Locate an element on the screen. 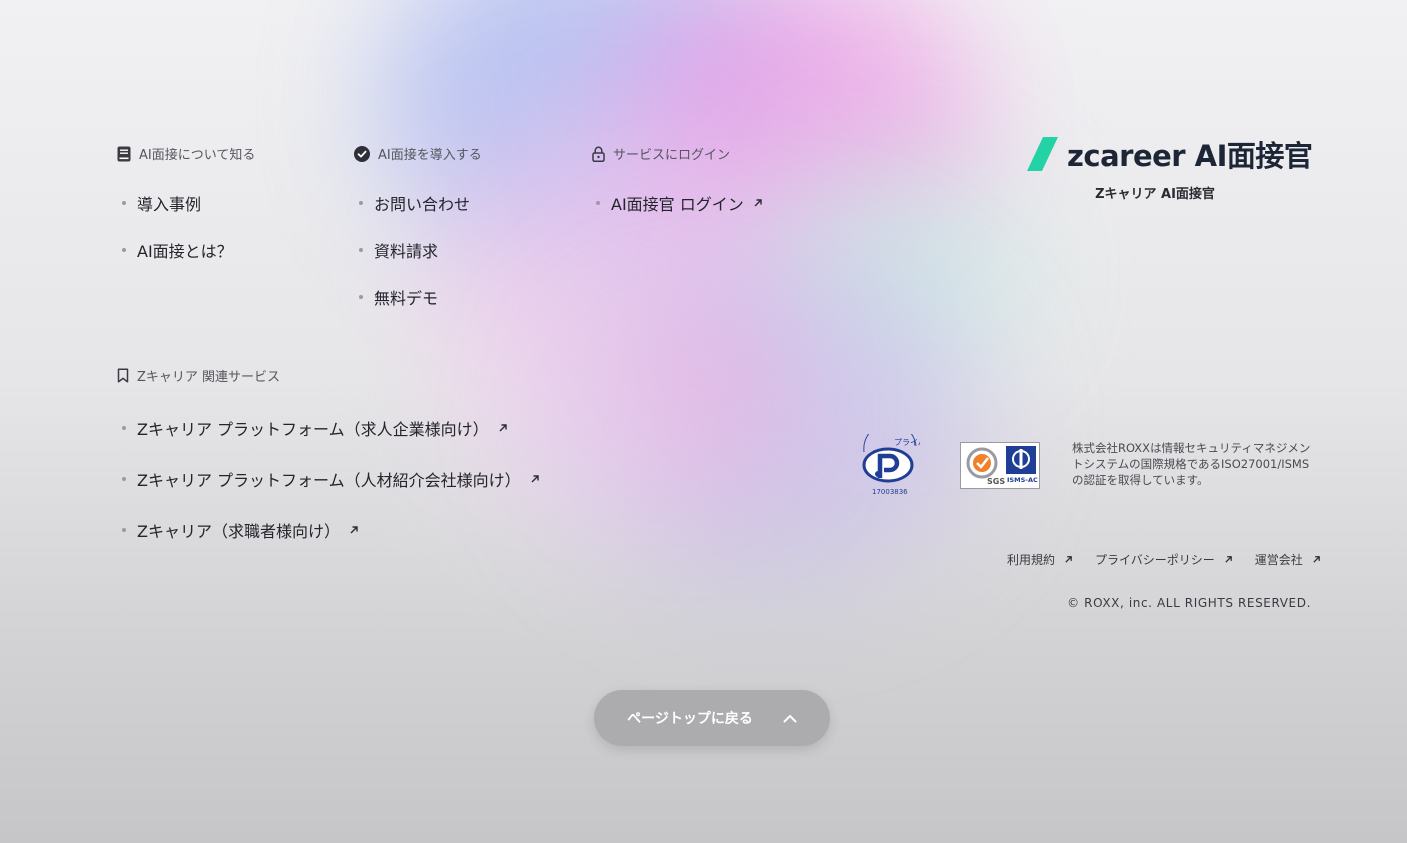  chevron-up-icon is located at coordinates (790, 718).